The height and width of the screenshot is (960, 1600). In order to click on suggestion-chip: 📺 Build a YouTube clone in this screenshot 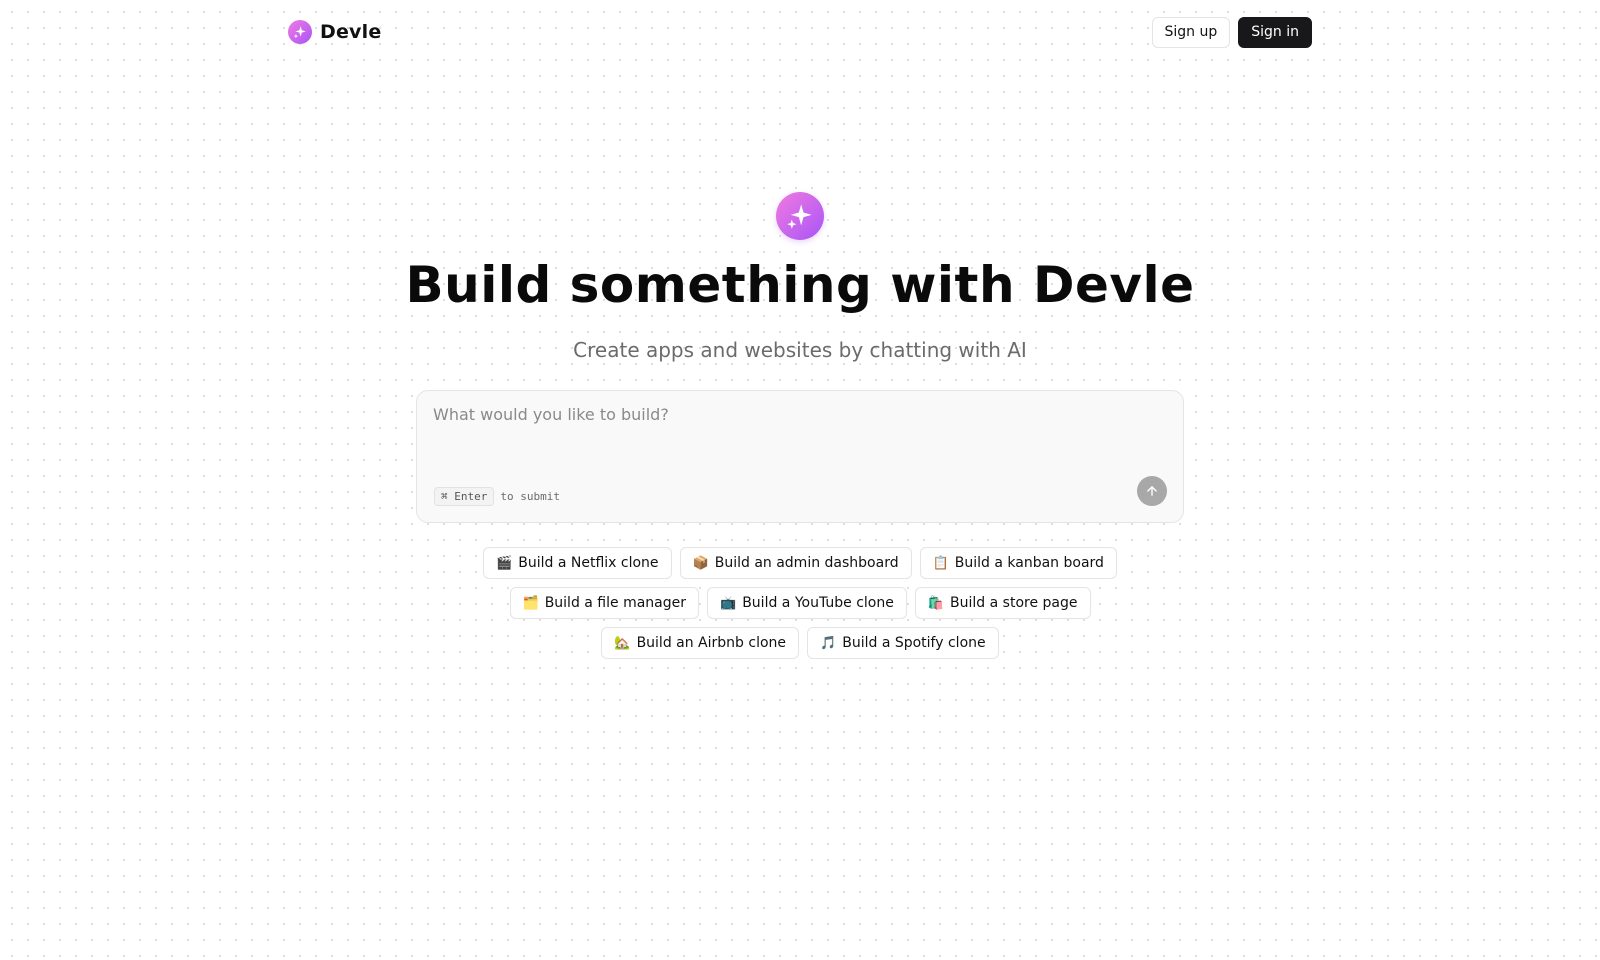, I will do `click(807, 603)`.